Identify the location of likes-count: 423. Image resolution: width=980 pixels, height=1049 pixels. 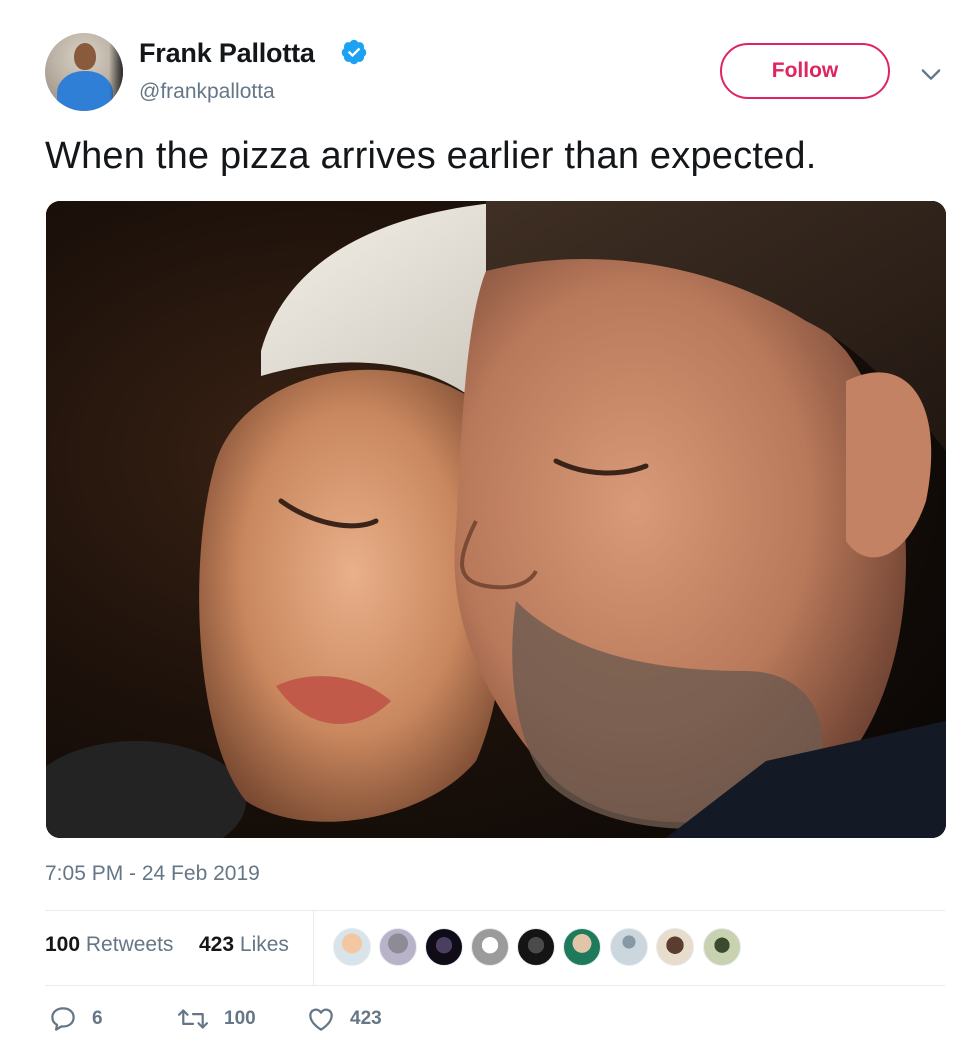
(217, 944).